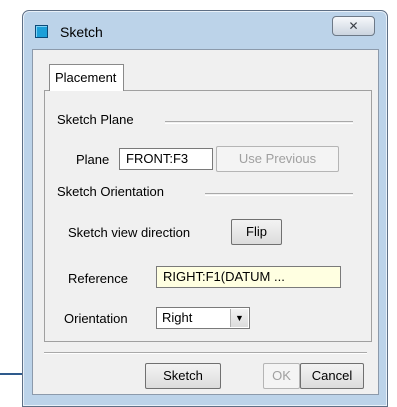  Describe the element at coordinates (332, 376) in the screenshot. I see `cancel-button: Cancel` at that location.